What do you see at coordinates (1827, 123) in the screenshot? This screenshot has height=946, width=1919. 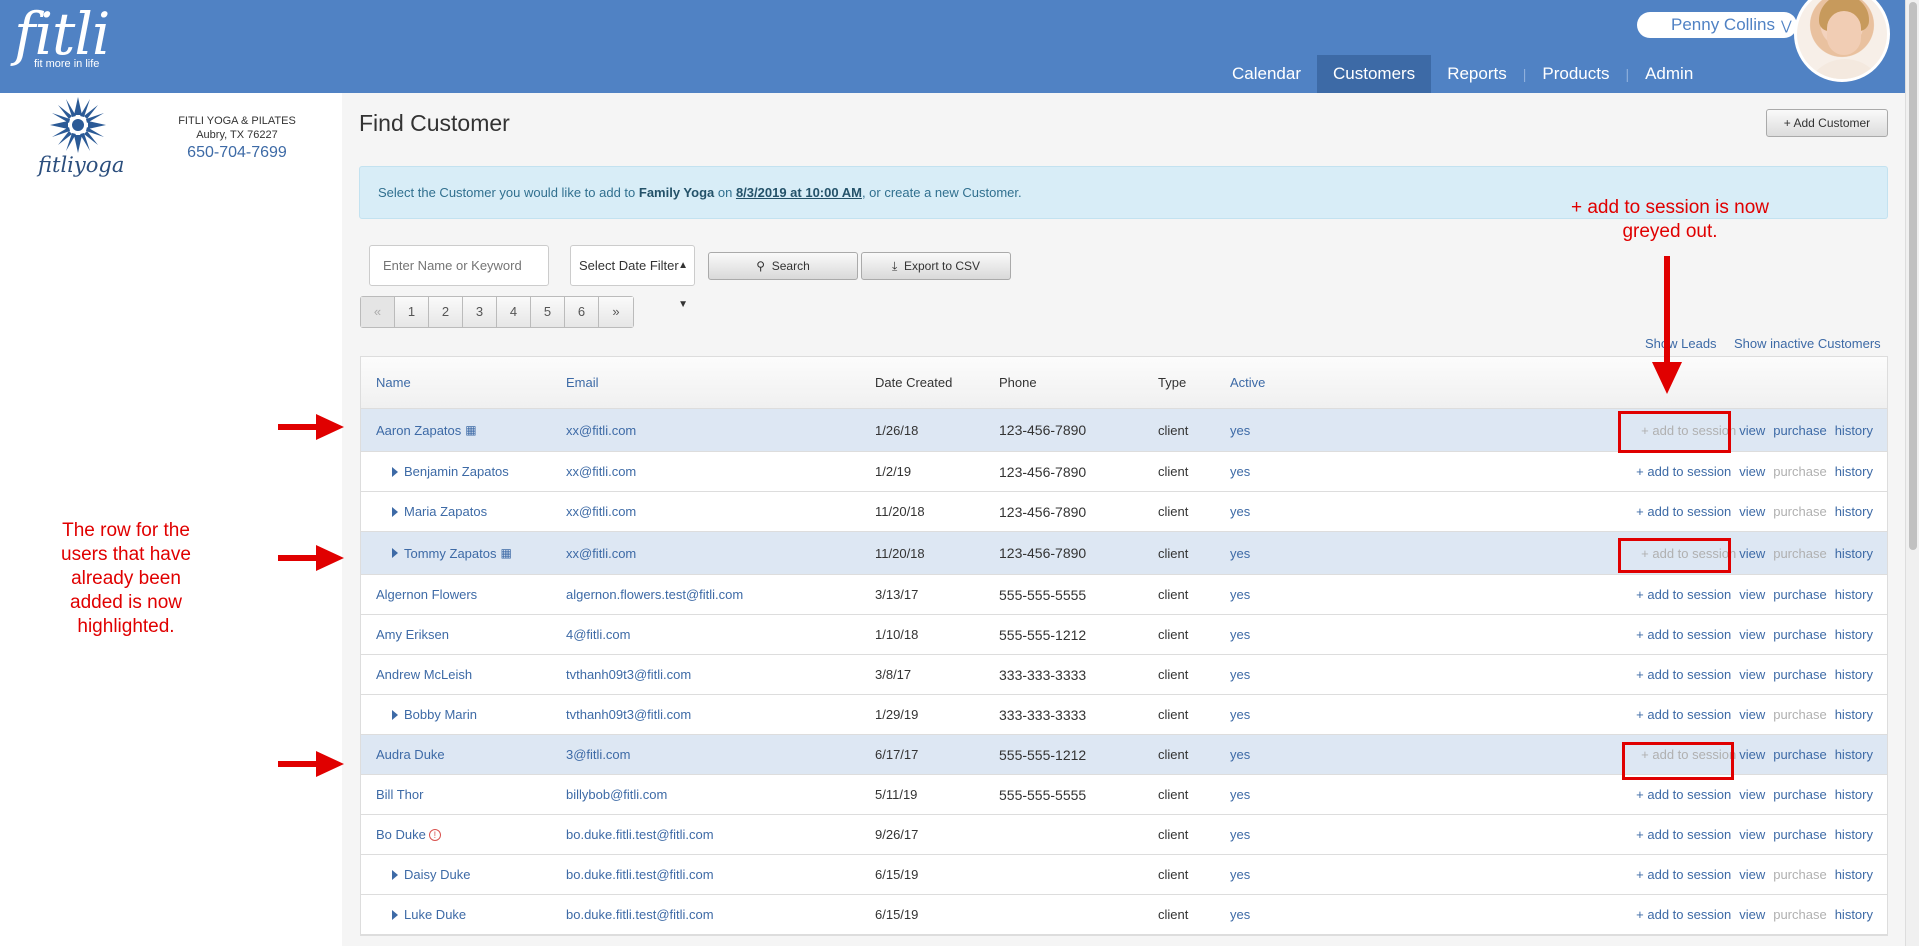 I see `add-customer-button: + Add Customer` at bounding box center [1827, 123].